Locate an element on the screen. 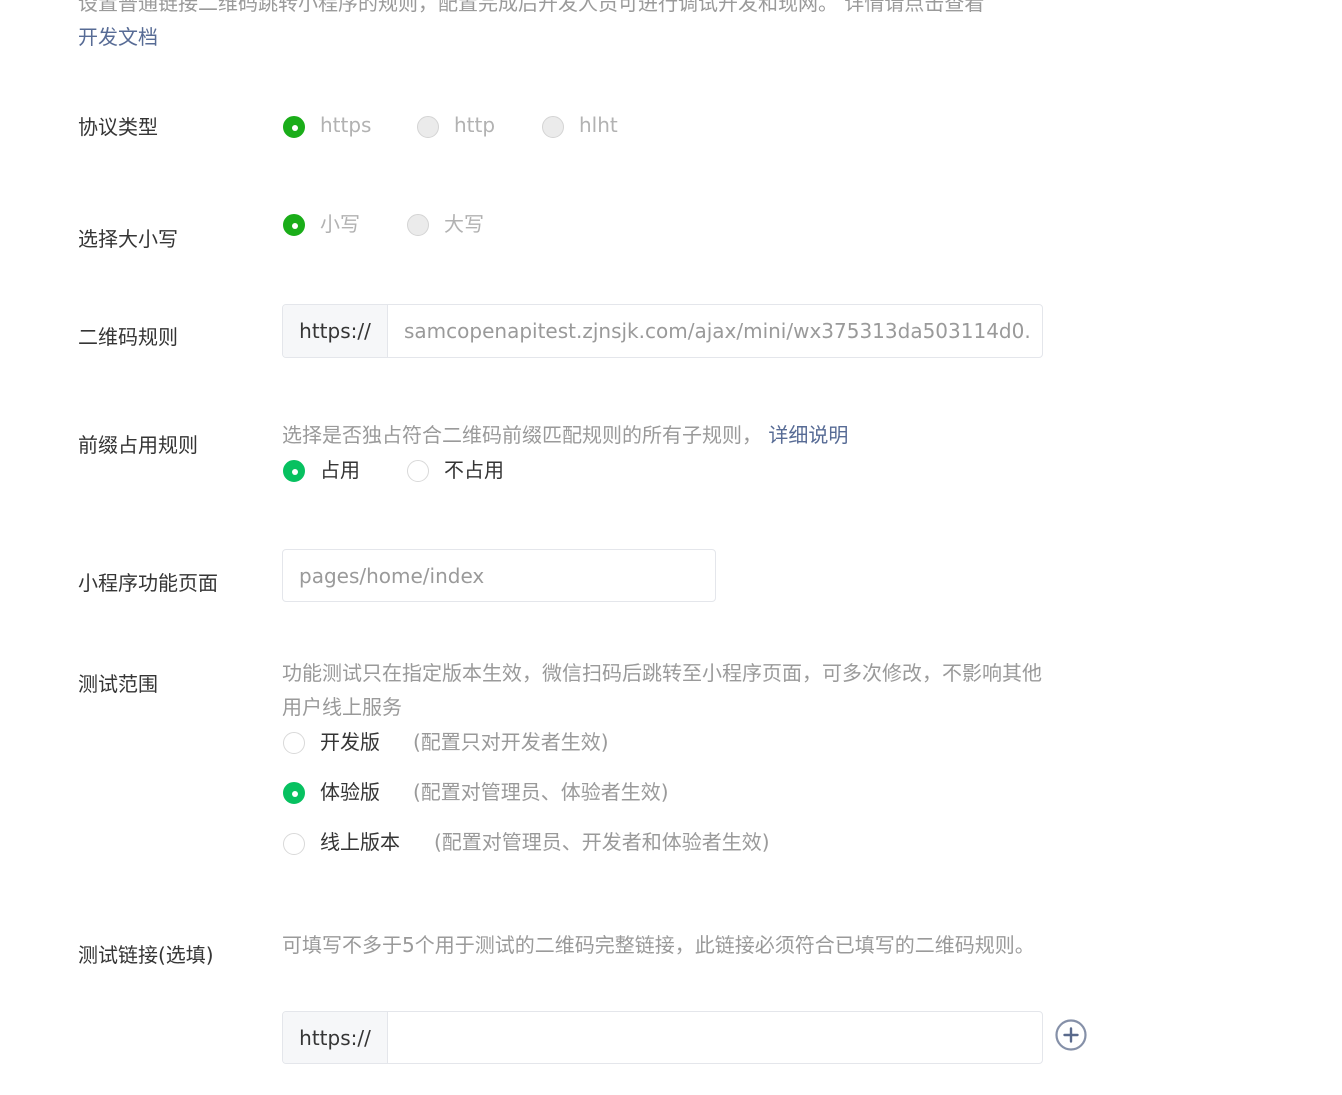  test-link-input: https:// is located at coordinates (662, 1037).